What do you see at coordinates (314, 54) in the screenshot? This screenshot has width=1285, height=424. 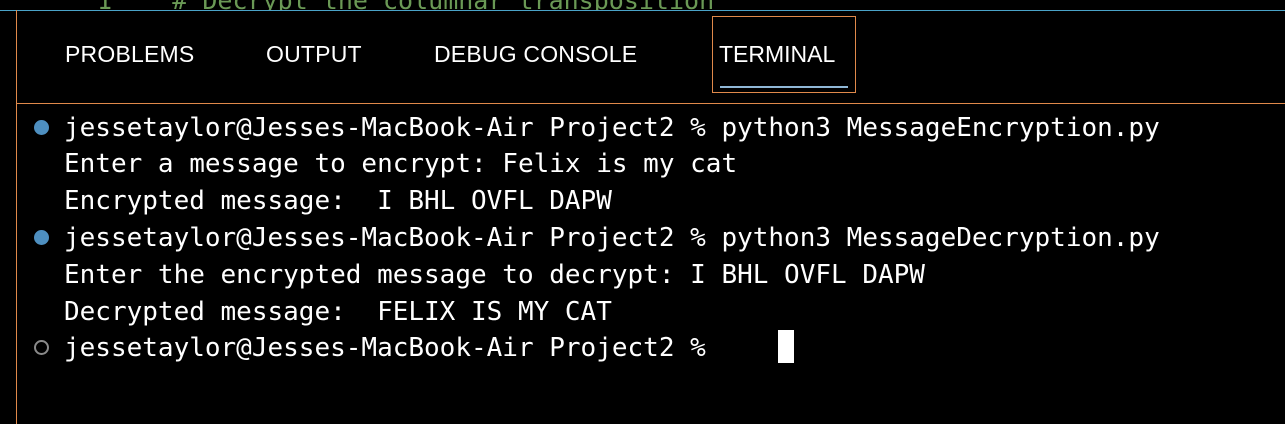 I see `tab-output: OUTPUT` at bounding box center [314, 54].